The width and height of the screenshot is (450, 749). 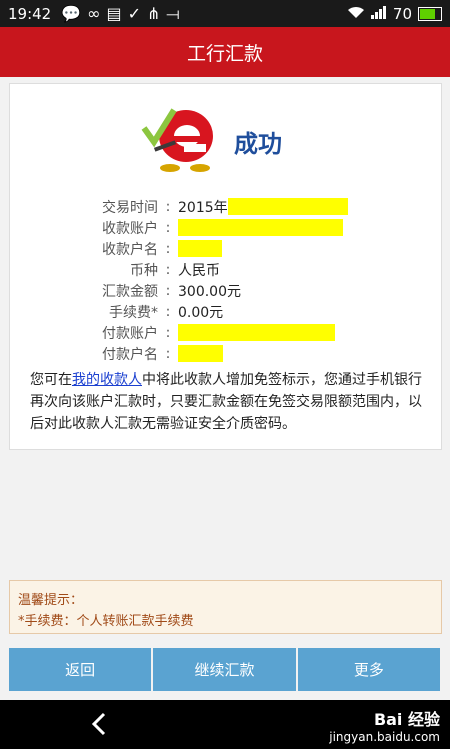 I want to click on infinity-icon: ∞, so click(x=94, y=13).